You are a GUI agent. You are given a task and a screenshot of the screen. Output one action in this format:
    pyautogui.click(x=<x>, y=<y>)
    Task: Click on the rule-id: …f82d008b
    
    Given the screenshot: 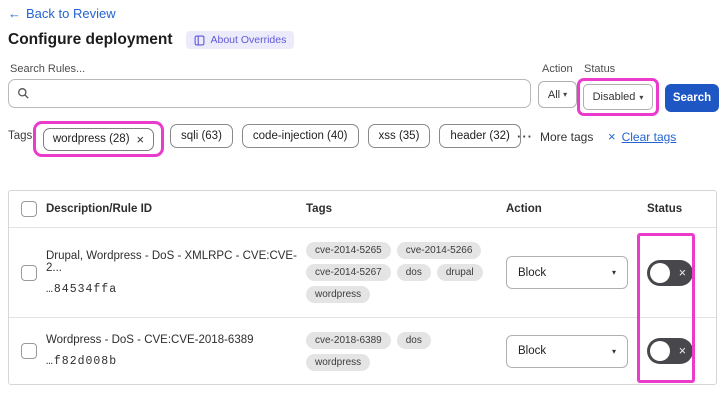 What is the action you would take?
    pyautogui.click(x=82, y=361)
    